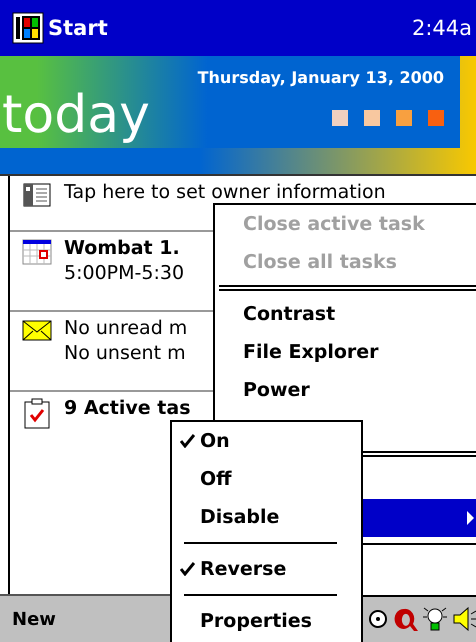 This screenshot has width=476, height=642. Describe the element at coordinates (76, 115) in the screenshot. I see `today-heading: today` at that location.